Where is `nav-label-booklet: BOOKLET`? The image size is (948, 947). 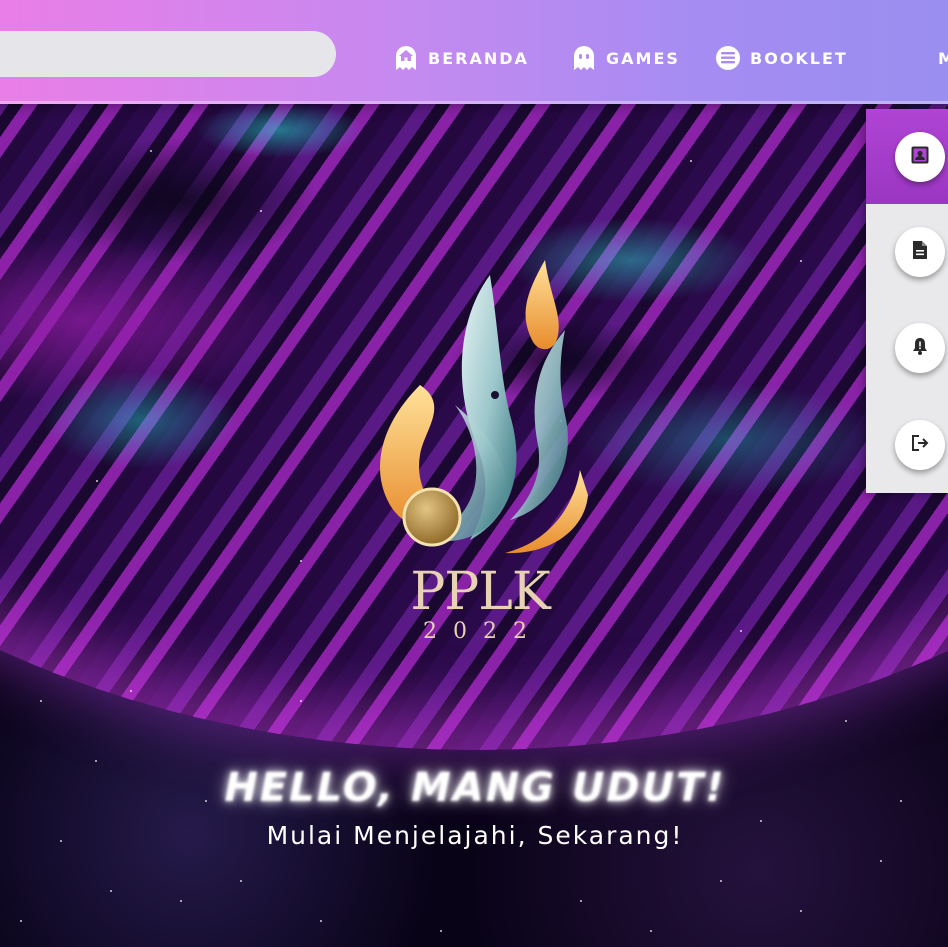 nav-label-booklet: BOOKLET is located at coordinates (799, 58).